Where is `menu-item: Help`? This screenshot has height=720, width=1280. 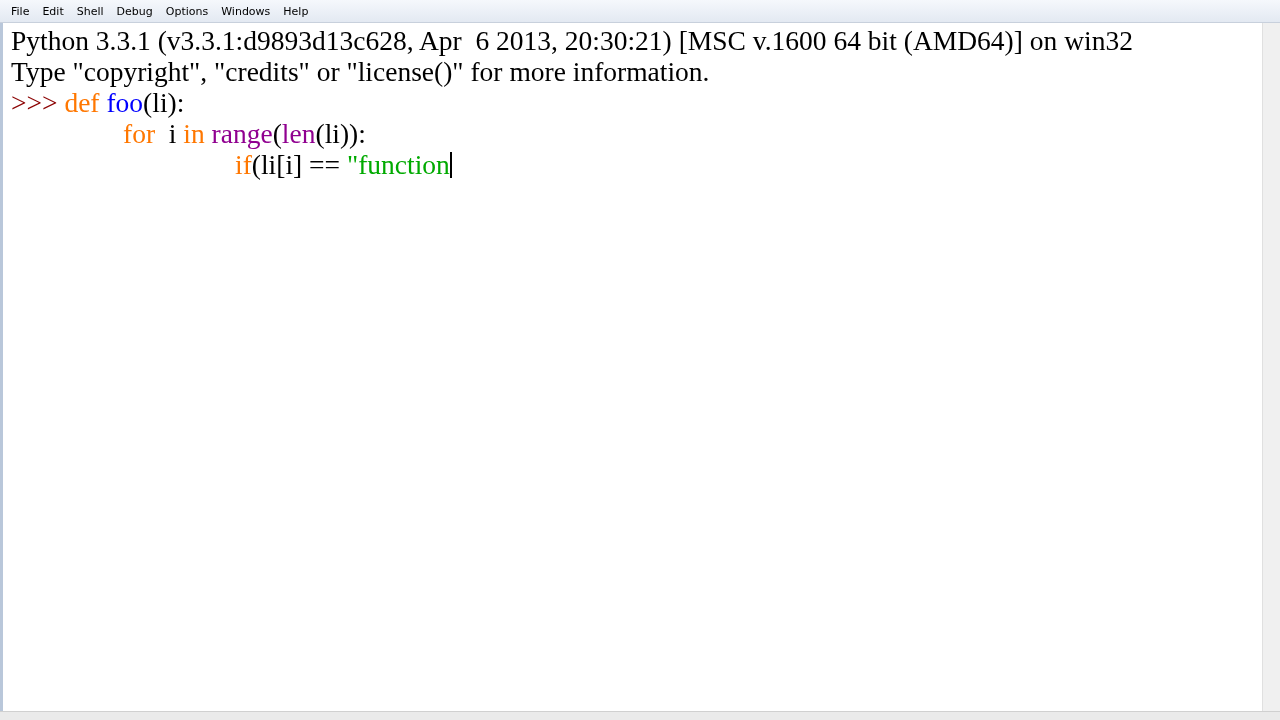
menu-item: Help is located at coordinates (296, 11).